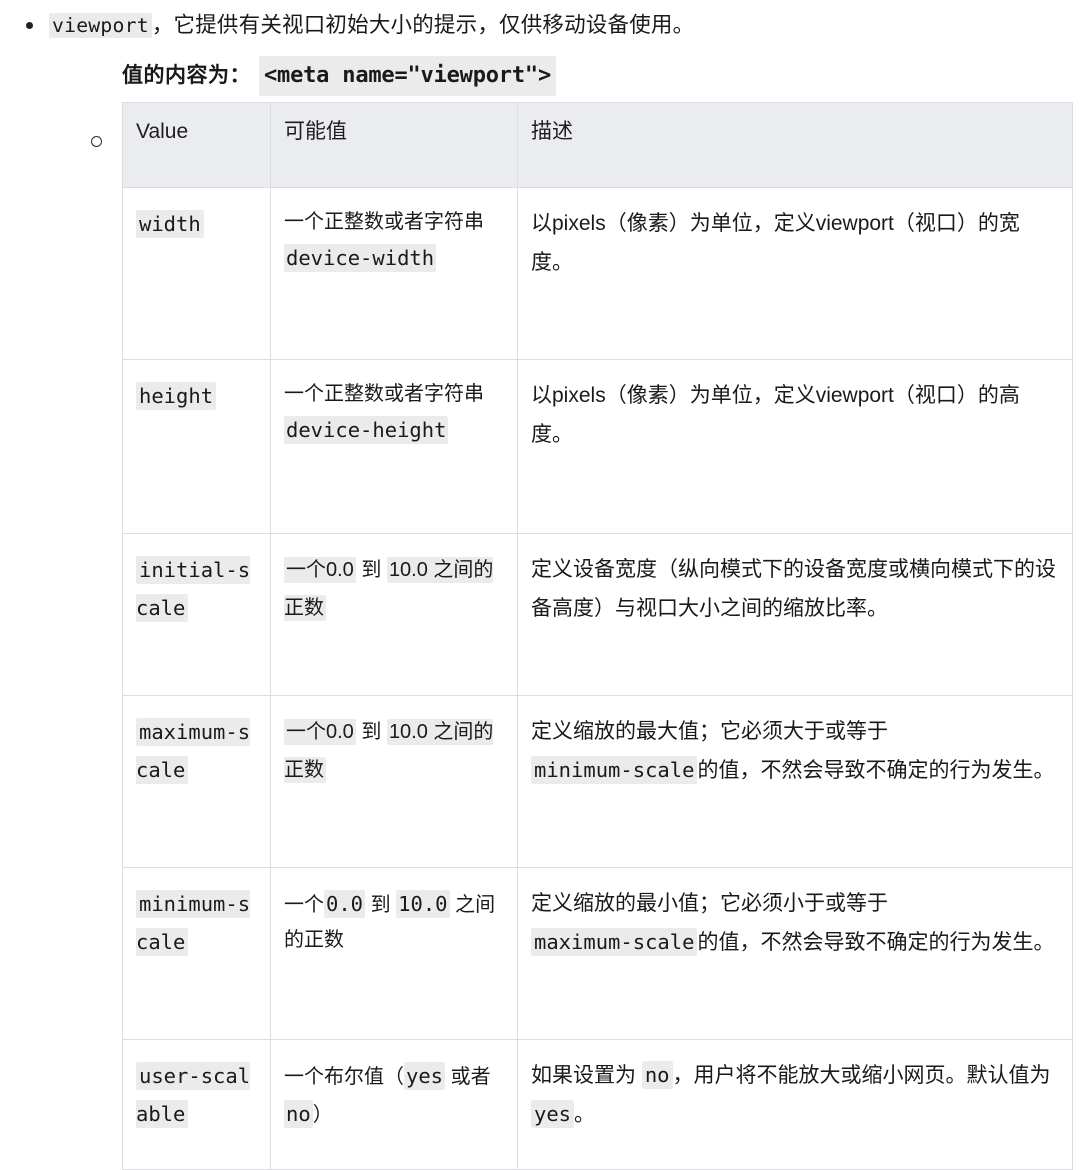 This screenshot has height=1170, width=1080. Describe the element at coordinates (468, 1077) in the screenshot. I see `value-plain-2: 或者` at that location.